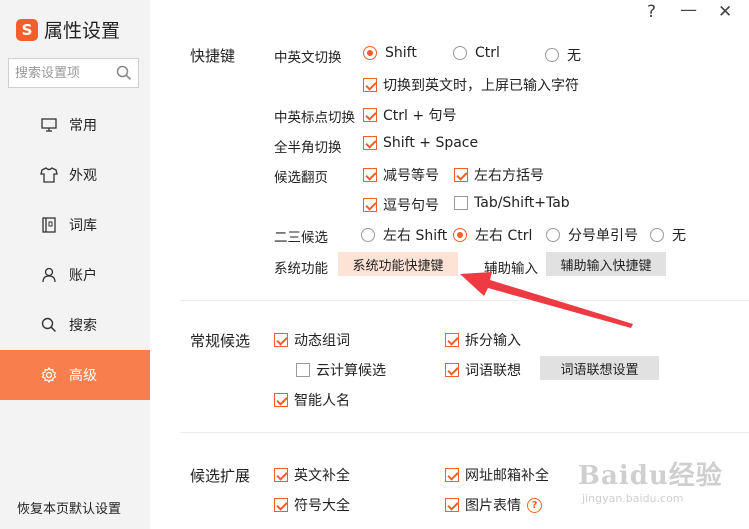 Image resolution: width=749 pixels, height=529 pixels. I want to click on help-circle-icon: ?, so click(534, 505).